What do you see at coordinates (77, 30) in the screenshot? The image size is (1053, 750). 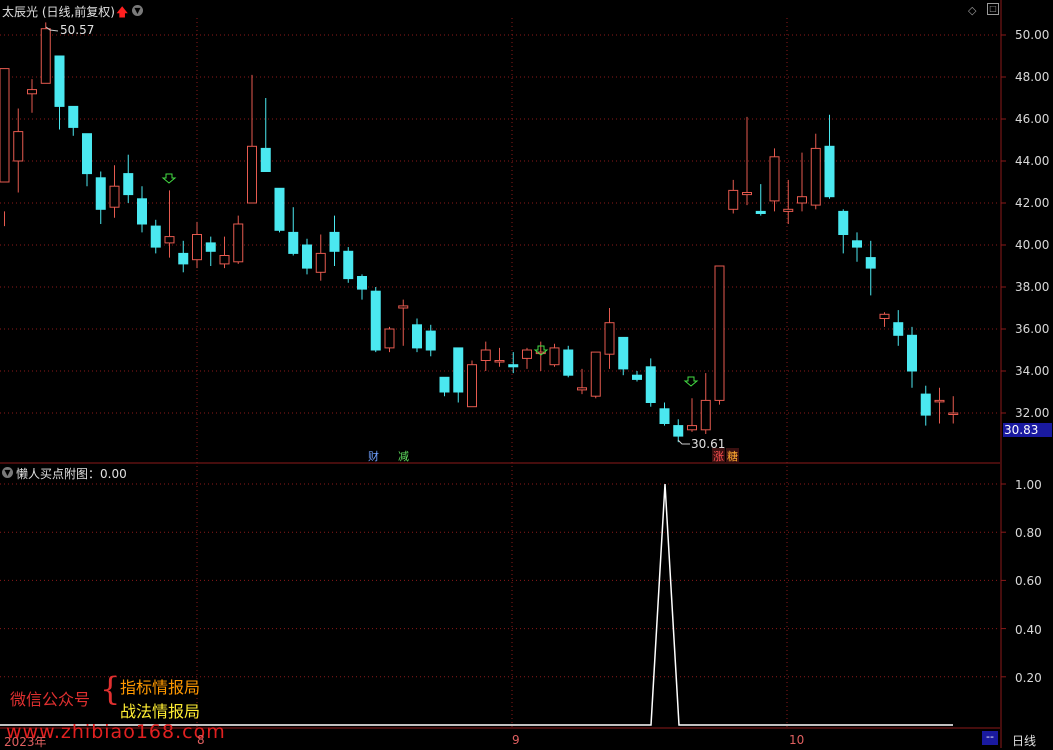 I see `high-annotation: 50.57` at bounding box center [77, 30].